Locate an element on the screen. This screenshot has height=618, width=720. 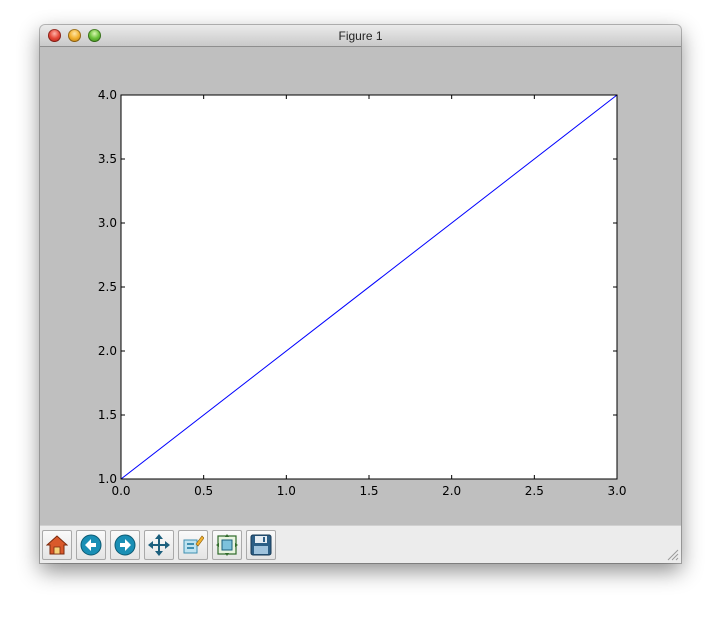
zoom-rect-icon is located at coordinates (193, 544).